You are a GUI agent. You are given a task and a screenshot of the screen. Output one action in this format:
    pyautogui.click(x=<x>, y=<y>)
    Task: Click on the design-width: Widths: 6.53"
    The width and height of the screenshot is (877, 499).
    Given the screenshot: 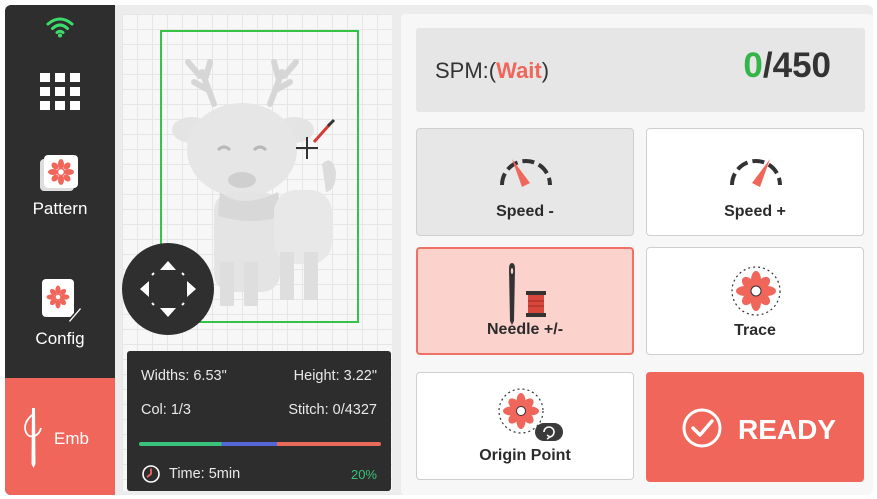 What is the action you would take?
    pyautogui.click(x=184, y=376)
    